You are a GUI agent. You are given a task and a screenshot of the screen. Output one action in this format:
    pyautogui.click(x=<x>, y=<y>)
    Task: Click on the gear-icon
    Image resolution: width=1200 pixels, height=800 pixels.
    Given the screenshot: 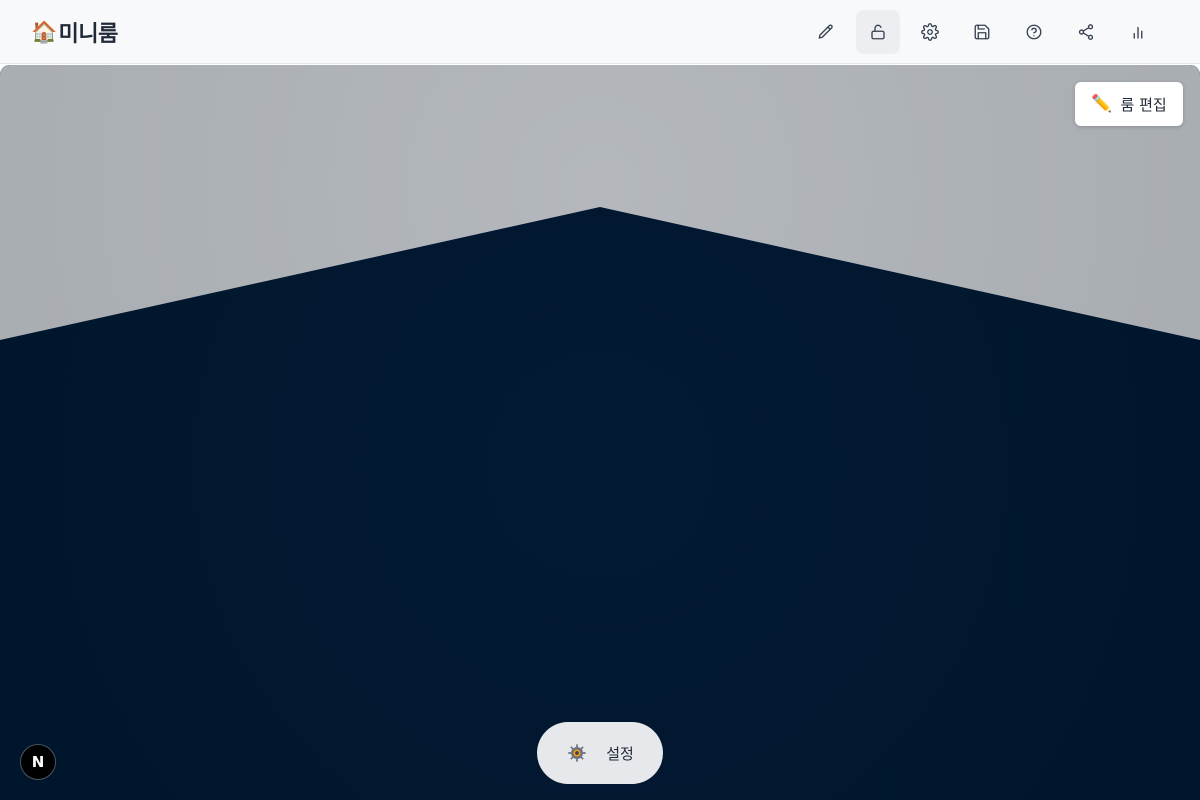 What is the action you would take?
    pyautogui.click(x=930, y=32)
    